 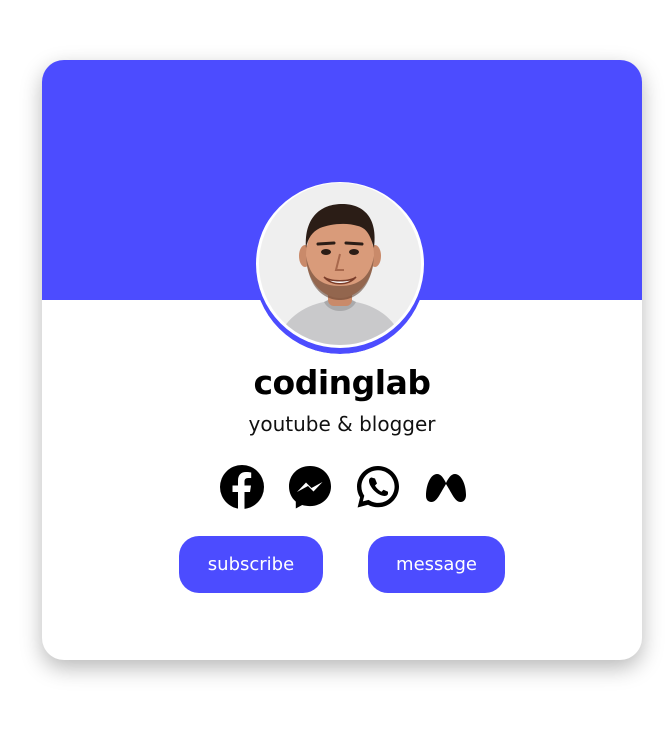 I want to click on profile-name: codinglab, so click(x=342, y=382).